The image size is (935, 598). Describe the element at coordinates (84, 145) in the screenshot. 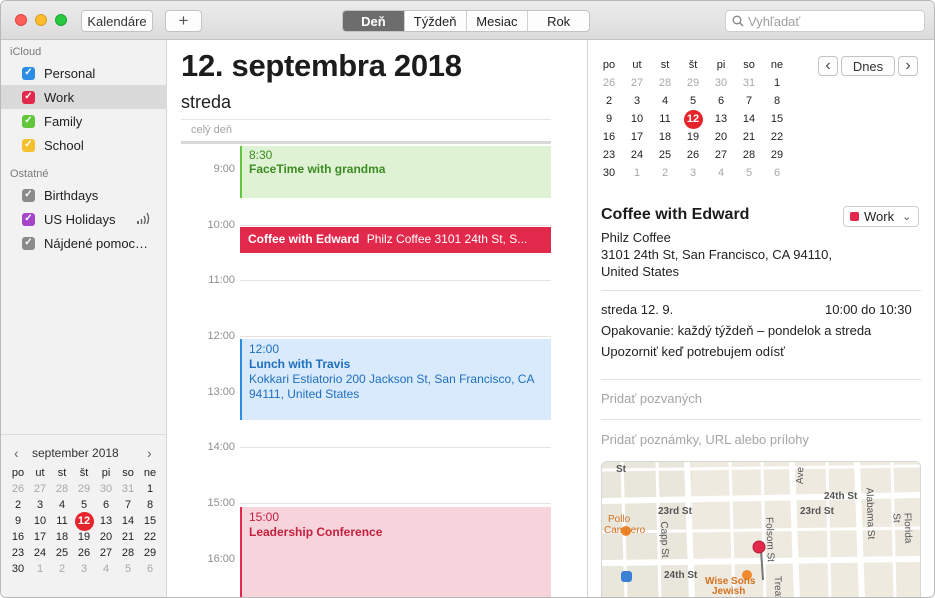

I see `sidebar-item-school: ✓ School` at that location.